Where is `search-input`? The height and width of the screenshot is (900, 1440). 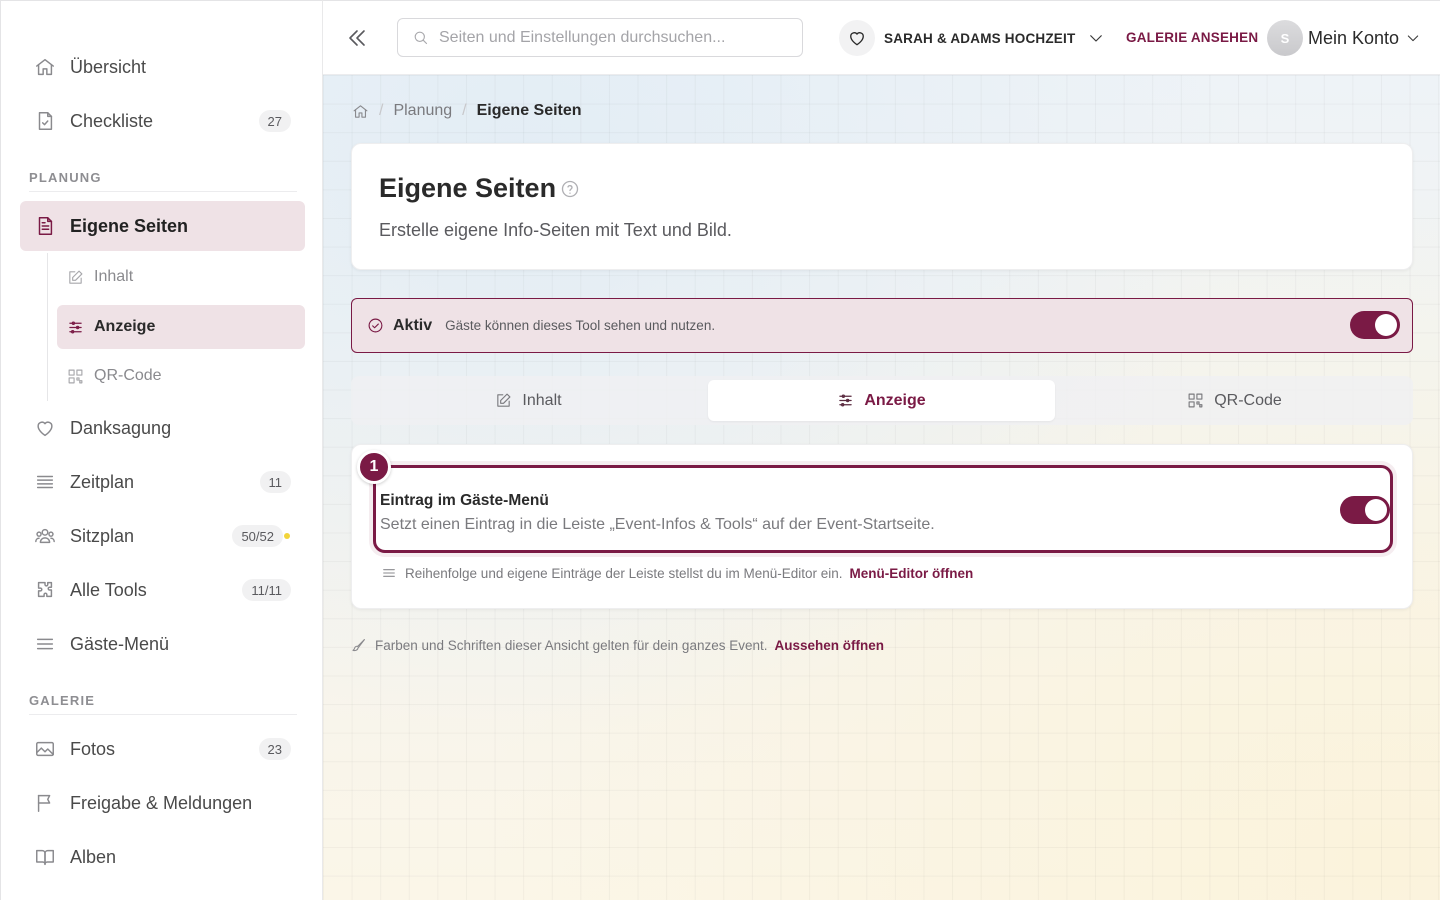
search-input is located at coordinates (609, 37).